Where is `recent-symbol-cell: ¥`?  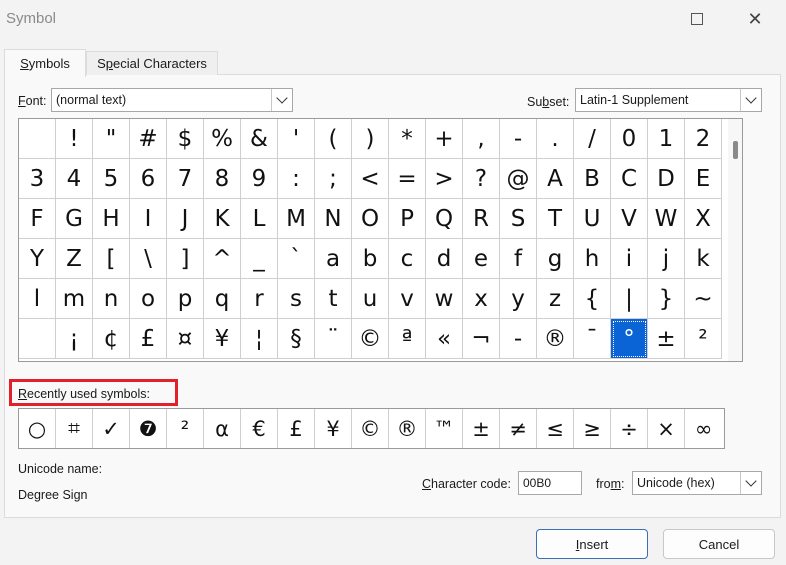 recent-symbol-cell: ¥ is located at coordinates (333, 428).